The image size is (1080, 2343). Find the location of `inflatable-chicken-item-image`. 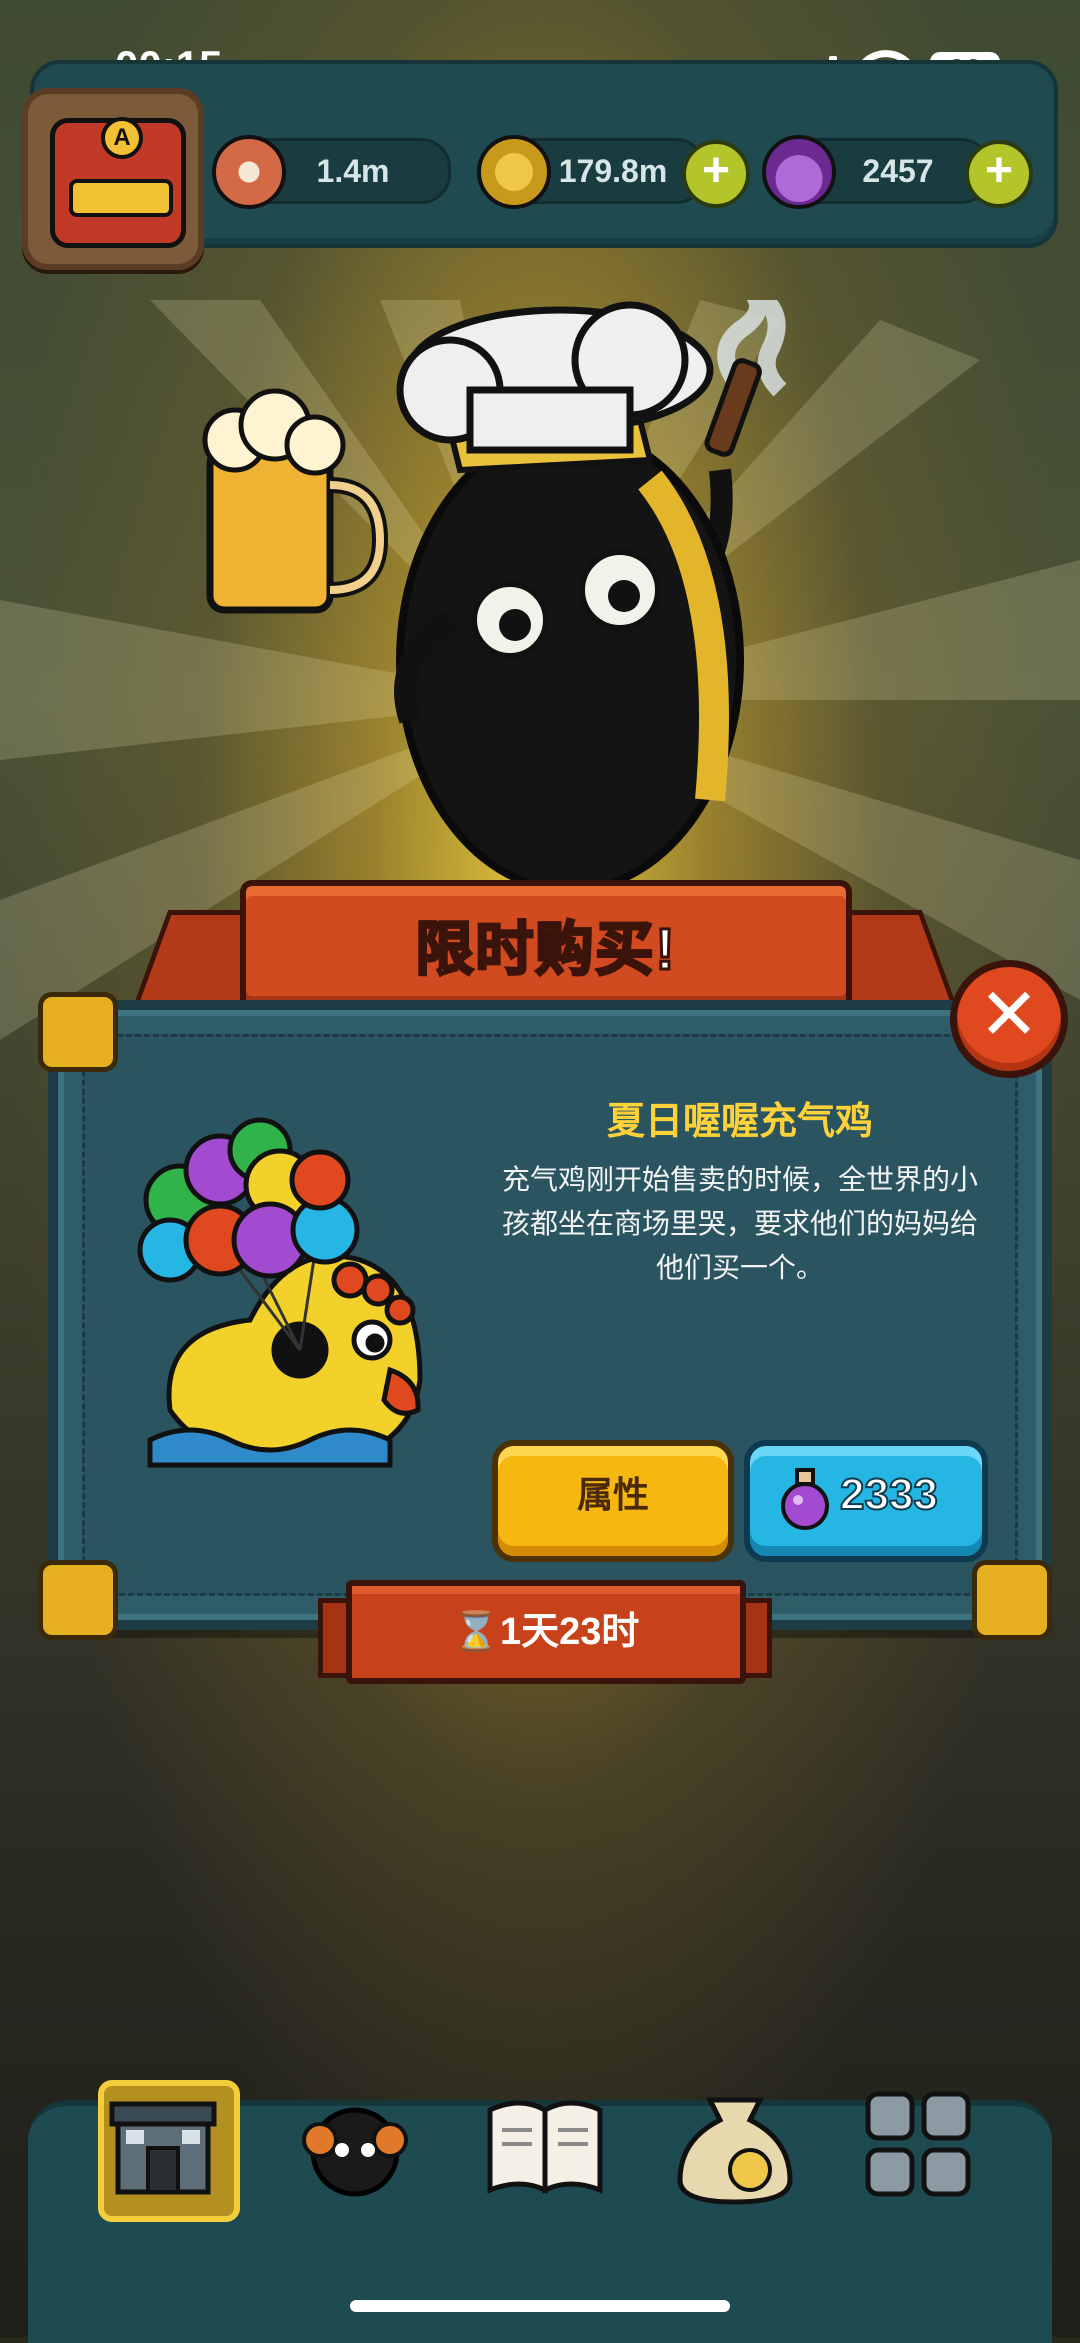

inflatable-chicken-item-image is located at coordinates (280, 1292).